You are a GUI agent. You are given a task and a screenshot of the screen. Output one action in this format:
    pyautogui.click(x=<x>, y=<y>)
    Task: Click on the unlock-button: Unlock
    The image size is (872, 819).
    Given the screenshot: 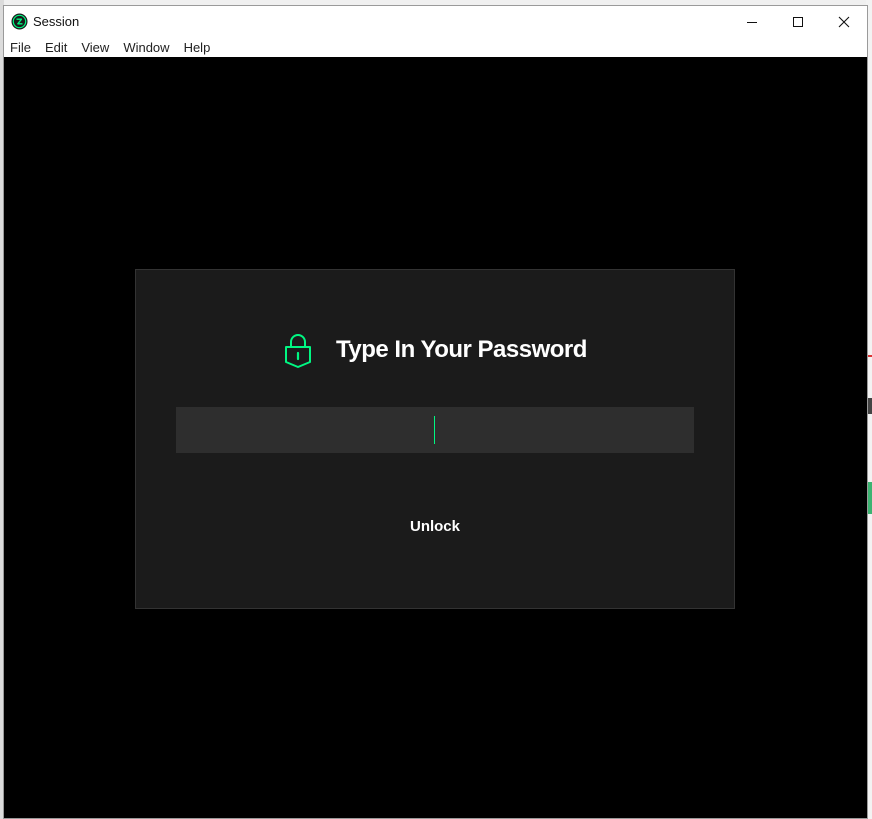 What is the action you would take?
    pyautogui.click(x=435, y=526)
    